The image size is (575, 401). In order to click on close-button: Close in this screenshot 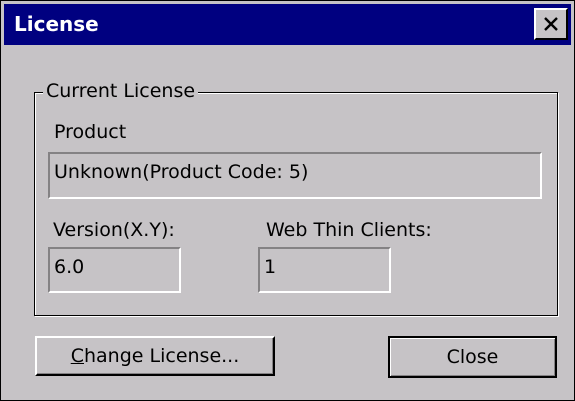, I will do `click(472, 357)`.